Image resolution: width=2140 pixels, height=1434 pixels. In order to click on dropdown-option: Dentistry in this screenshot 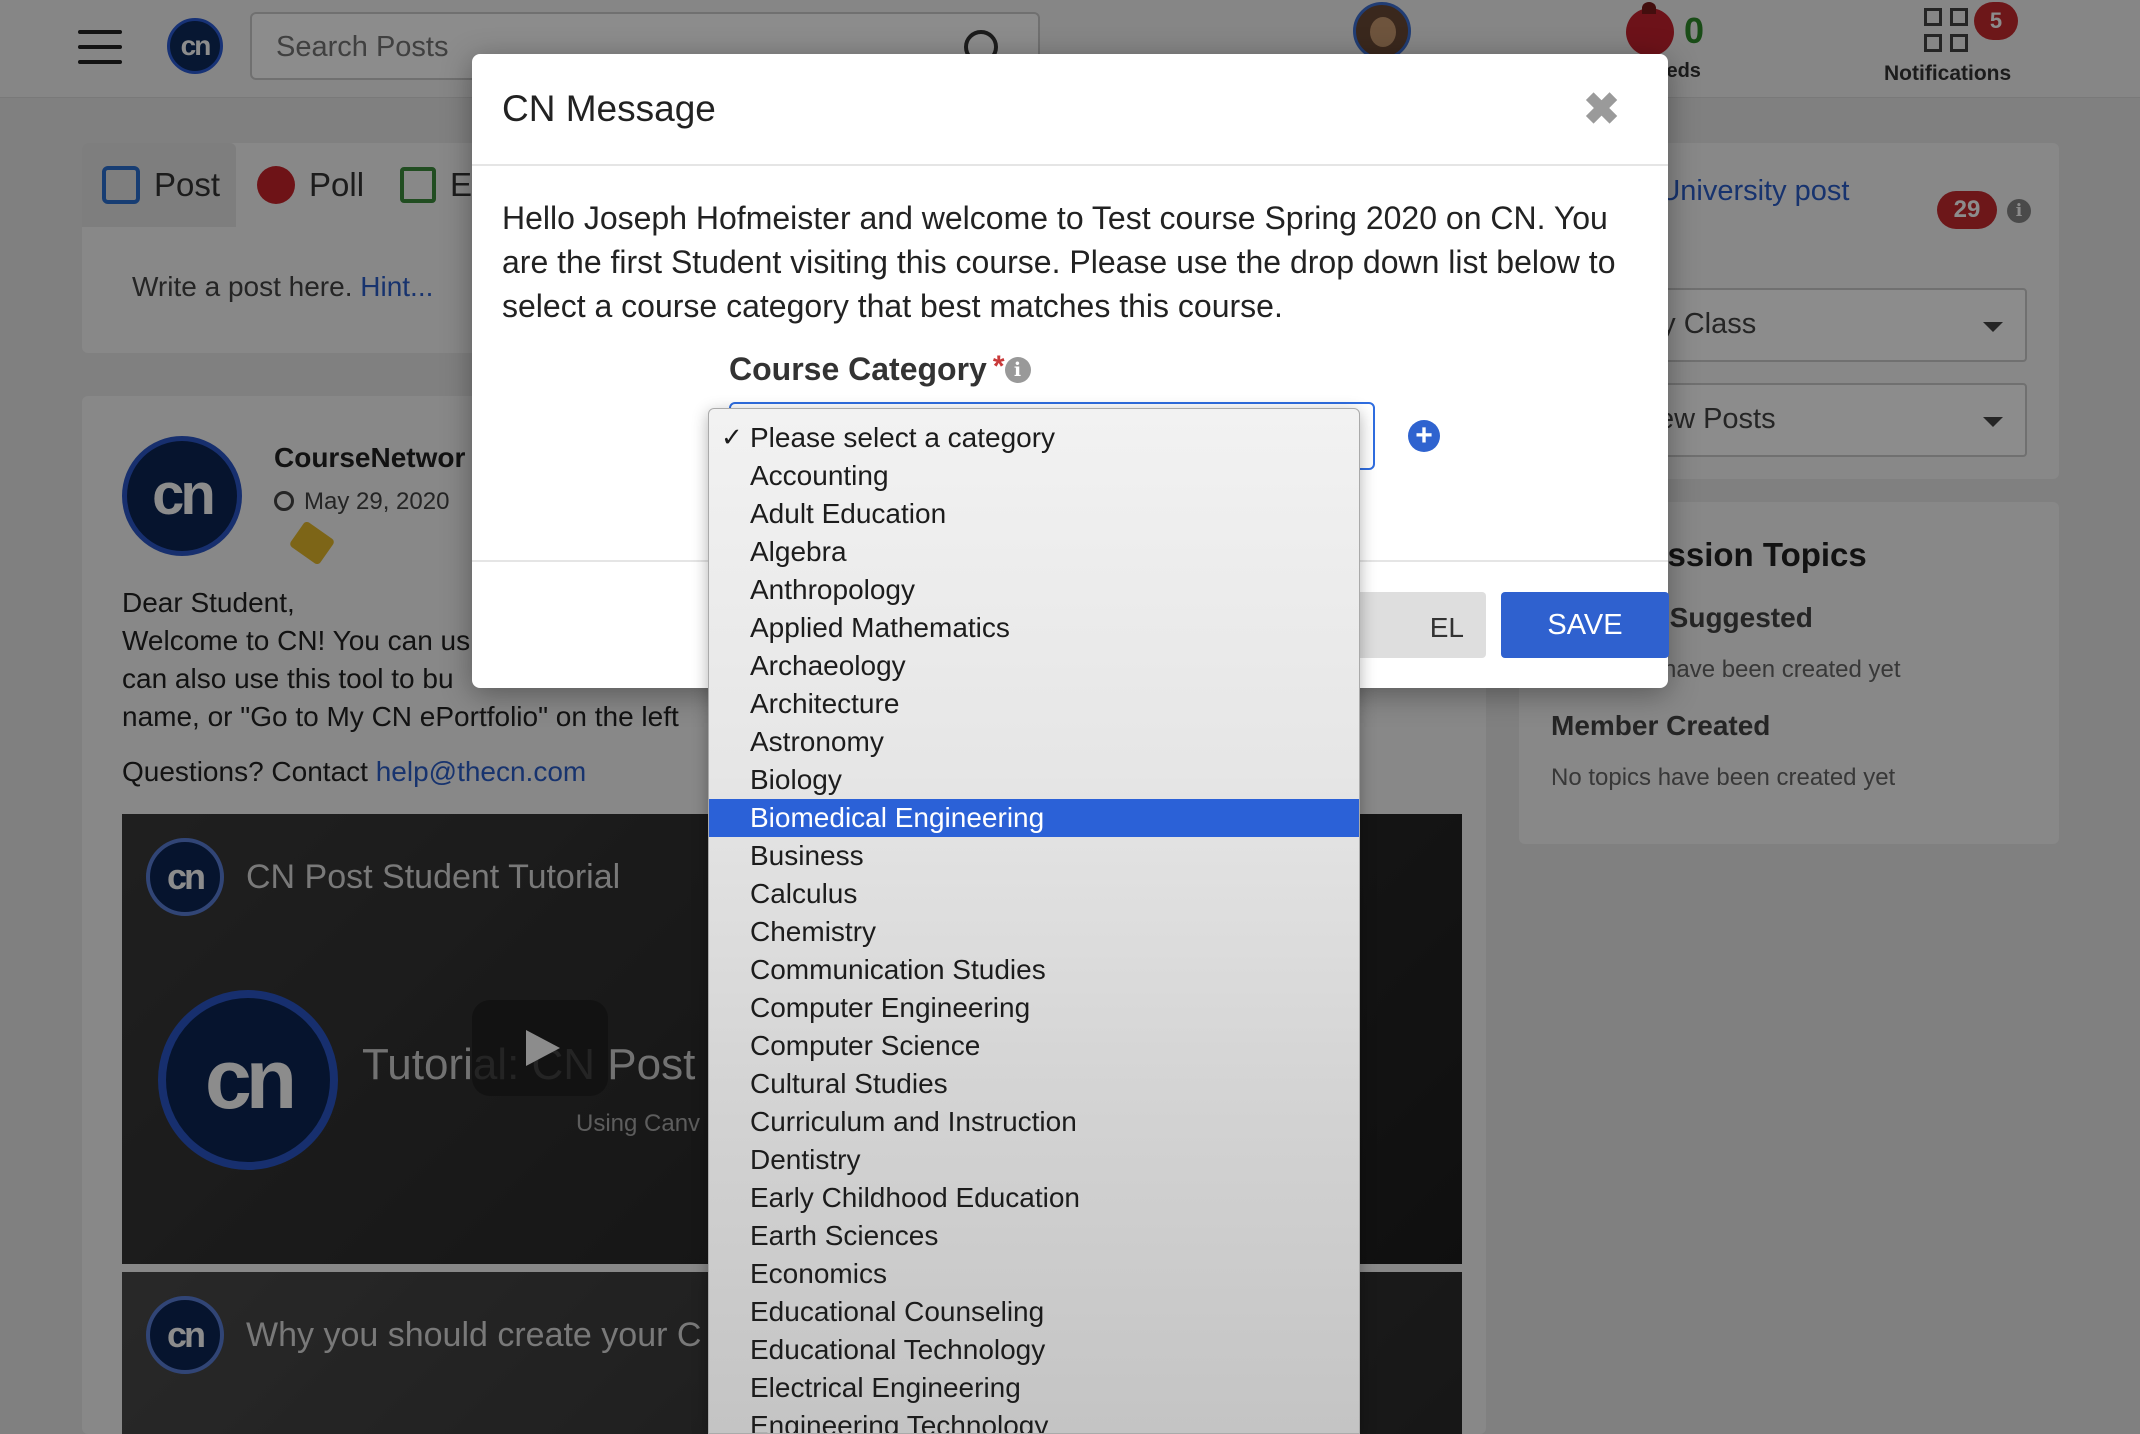, I will do `click(1034, 1160)`.